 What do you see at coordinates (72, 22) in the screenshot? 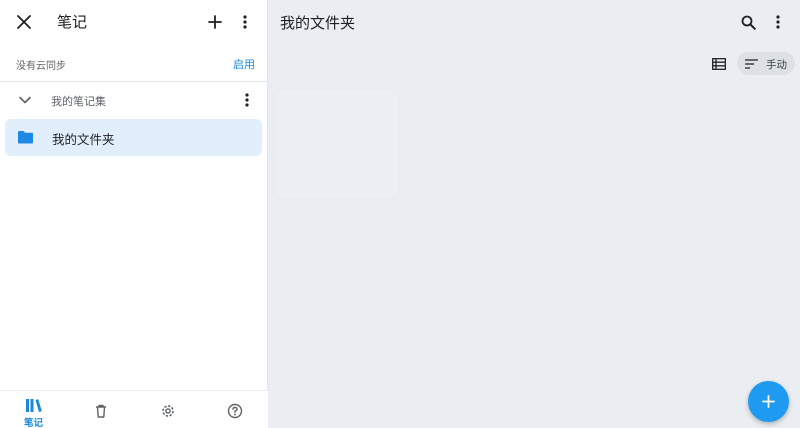
I see `sidebar-title: 笔记` at bounding box center [72, 22].